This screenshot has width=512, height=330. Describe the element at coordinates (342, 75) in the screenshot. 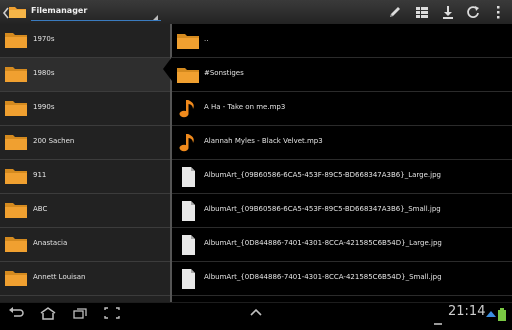

I see `file-item-sonstiges: #Sonstiges` at that location.